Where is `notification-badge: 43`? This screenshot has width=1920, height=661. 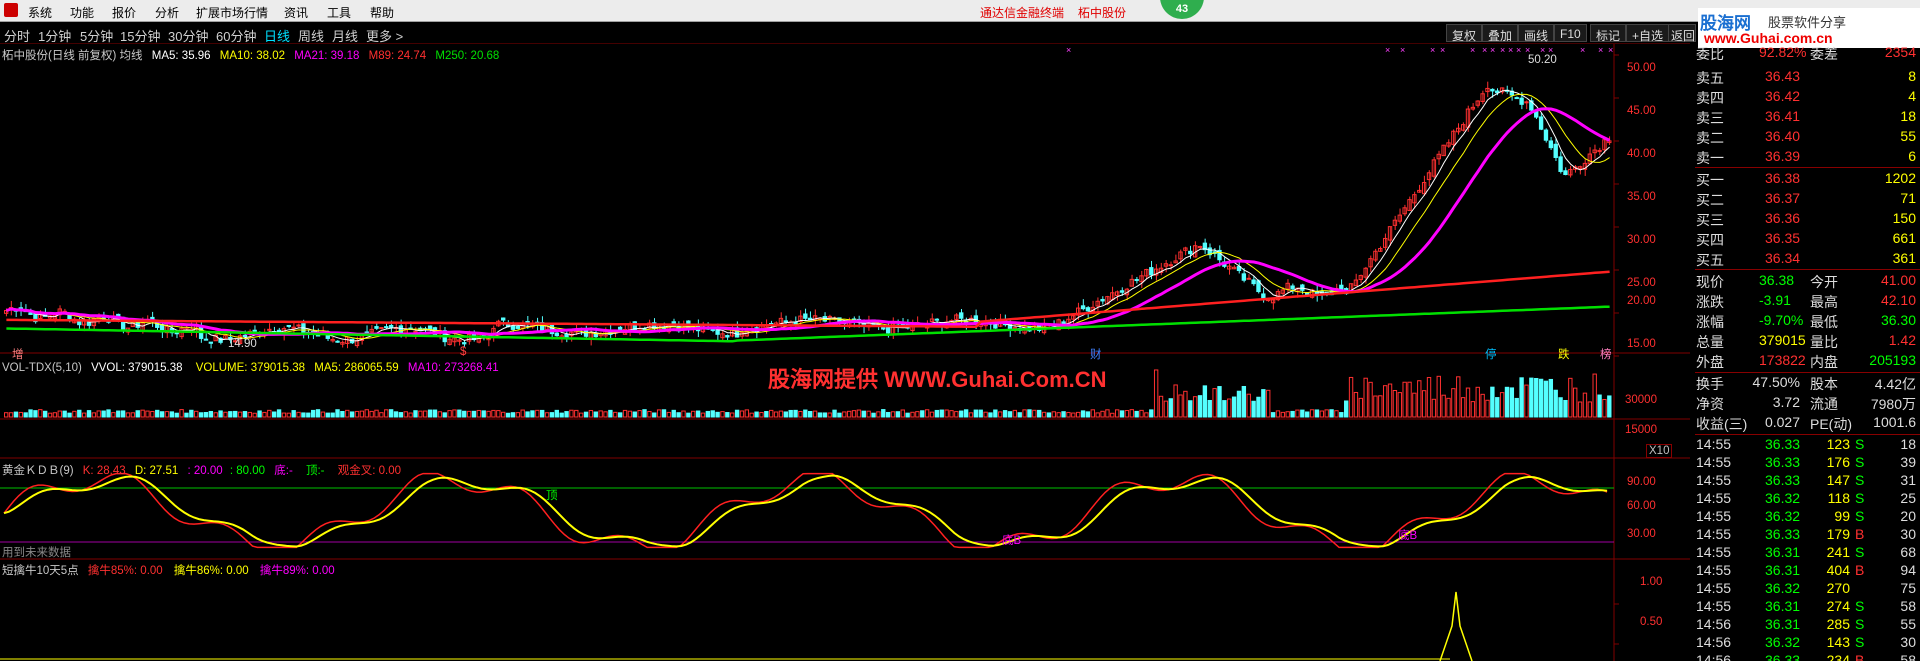 notification-badge: 43 is located at coordinates (1182, 9).